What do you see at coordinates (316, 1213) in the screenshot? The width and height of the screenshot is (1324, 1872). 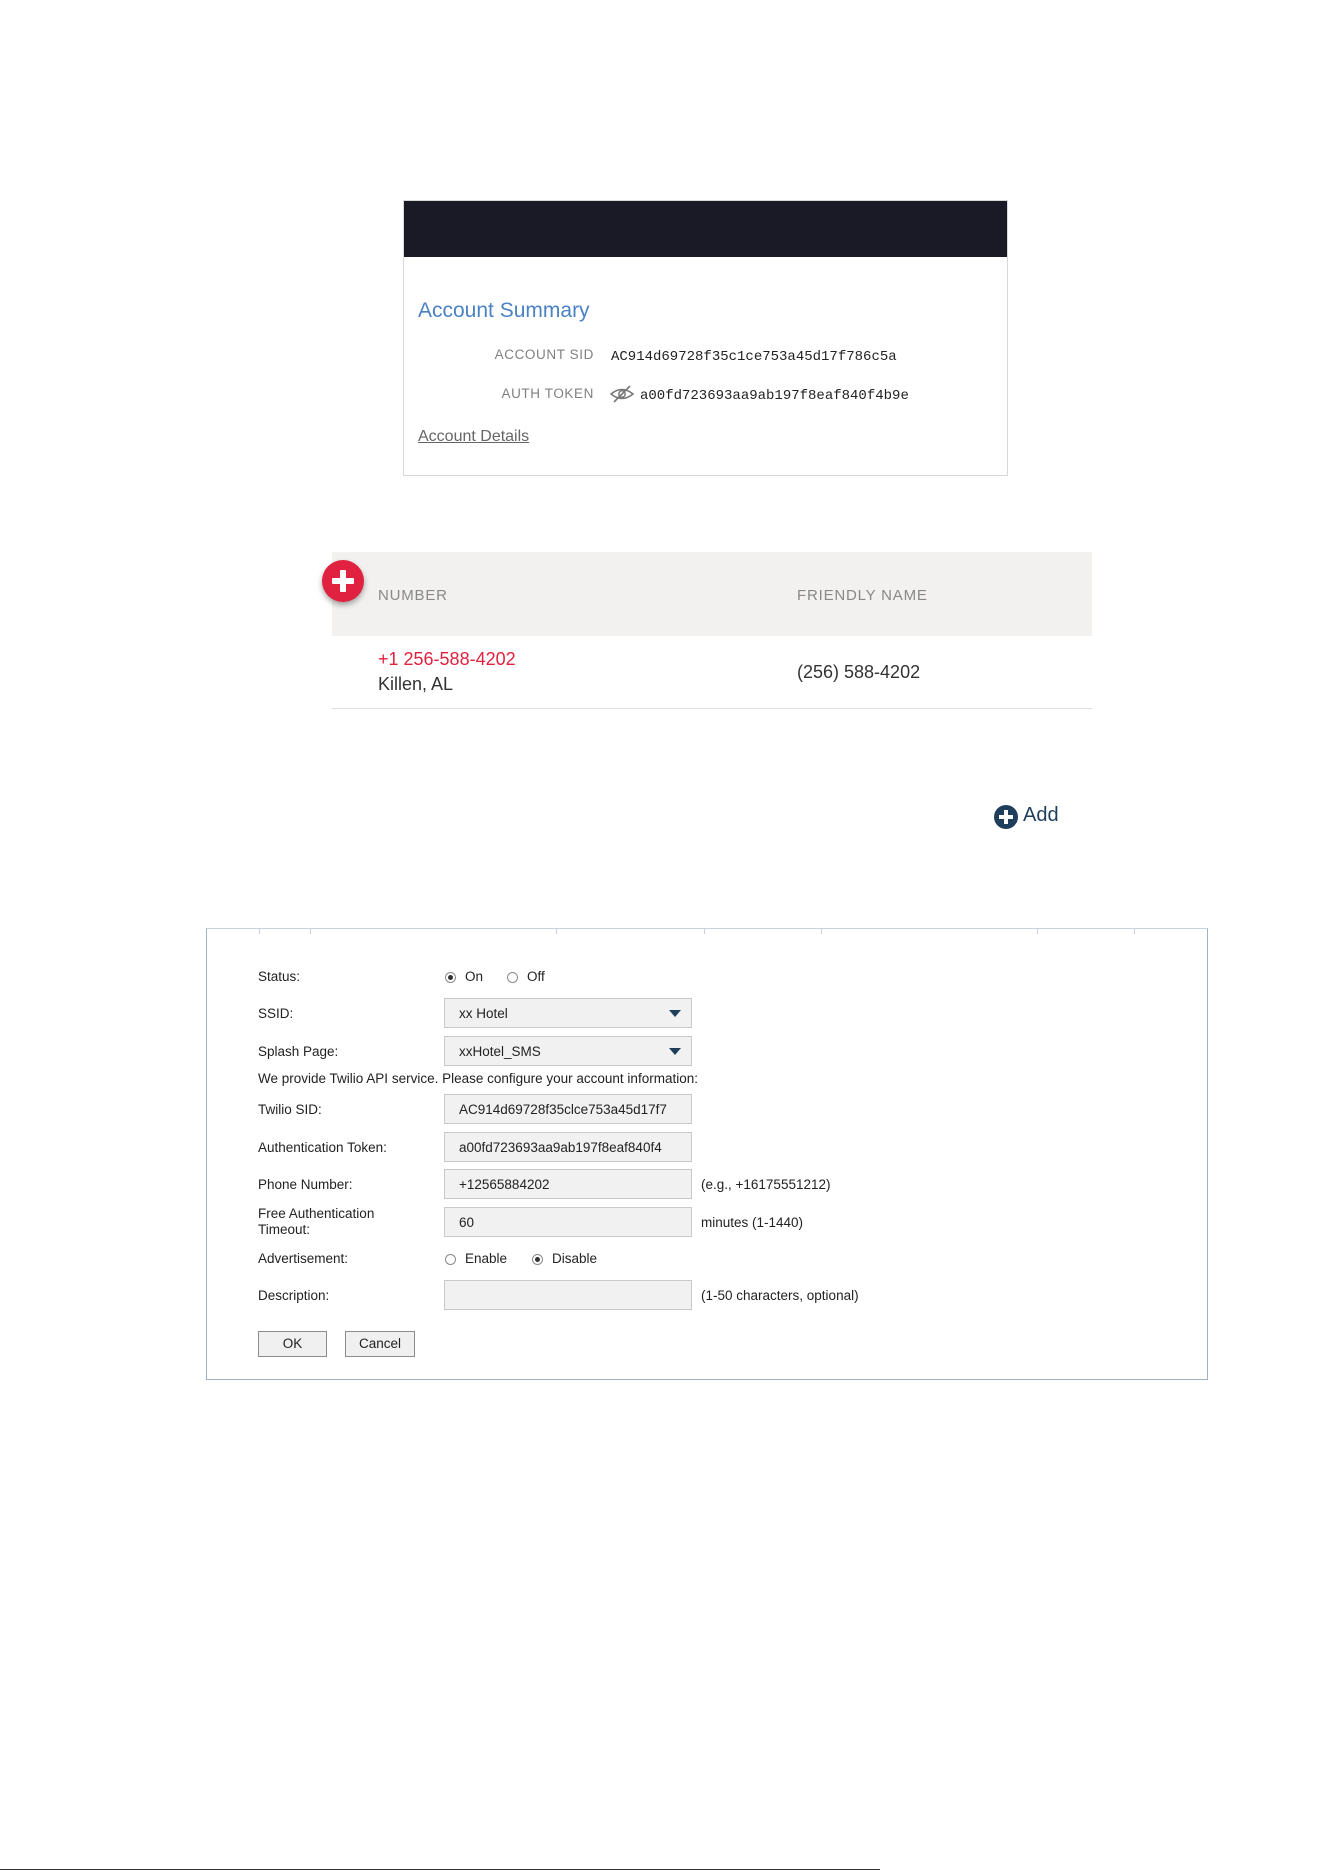 I see `timeout-label-line1: Free Authentication` at bounding box center [316, 1213].